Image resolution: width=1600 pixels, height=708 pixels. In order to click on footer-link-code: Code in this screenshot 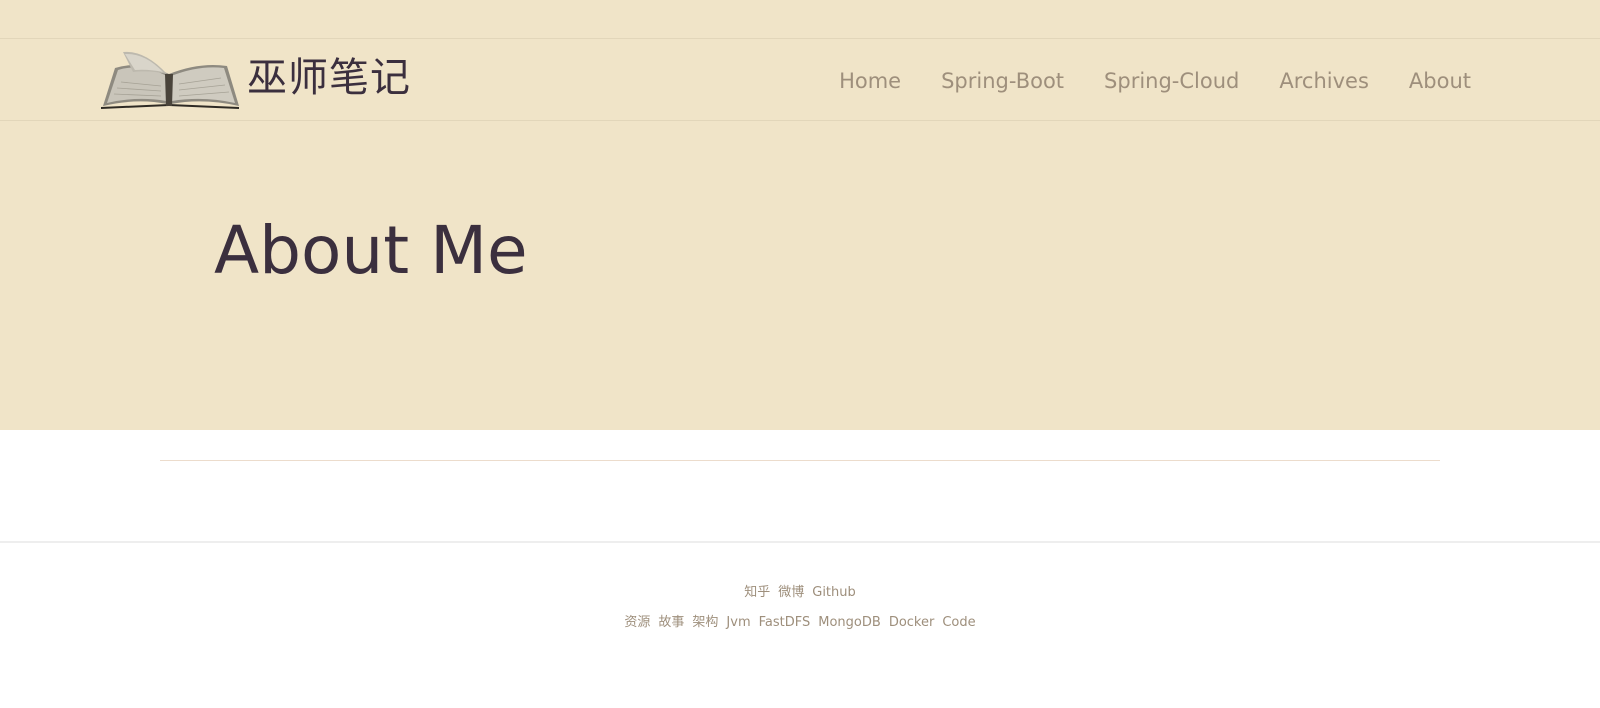, I will do `click(958, 623)`.